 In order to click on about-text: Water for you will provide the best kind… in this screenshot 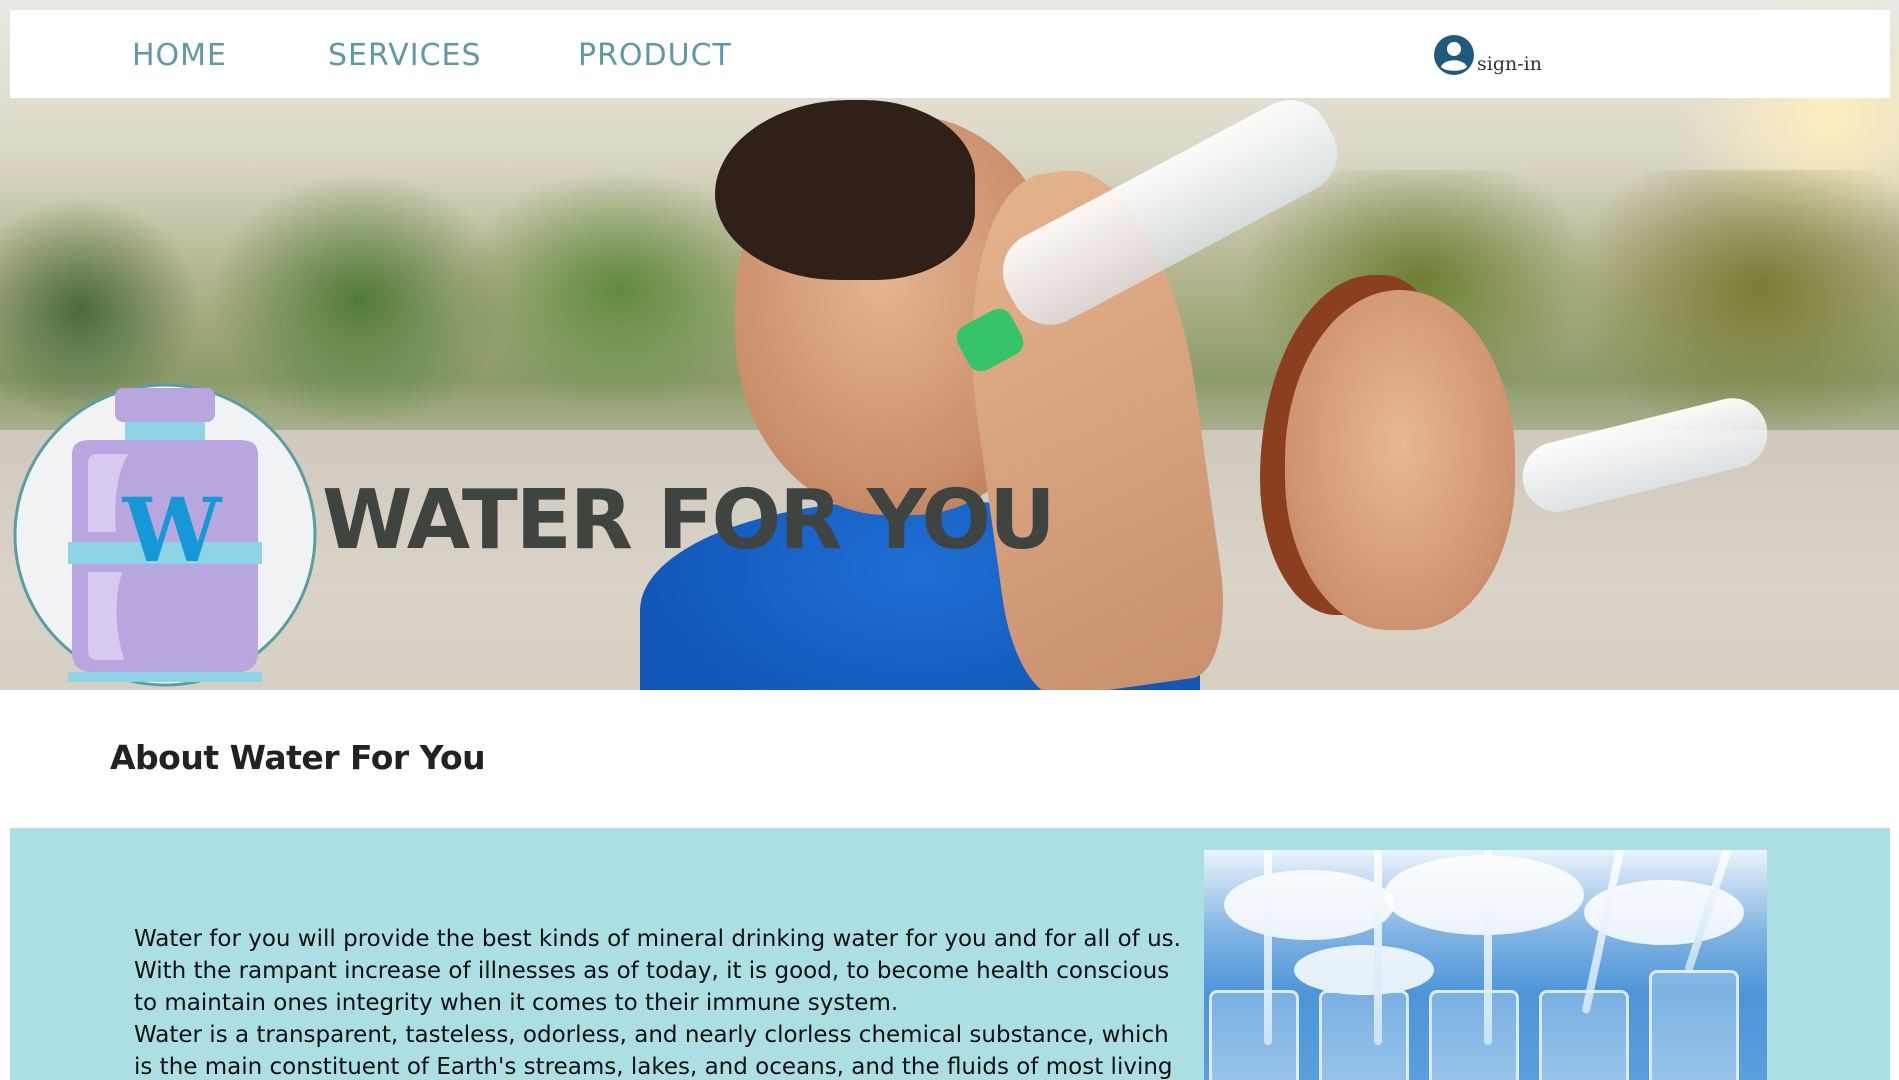, I will do `click(664, 1001)`.